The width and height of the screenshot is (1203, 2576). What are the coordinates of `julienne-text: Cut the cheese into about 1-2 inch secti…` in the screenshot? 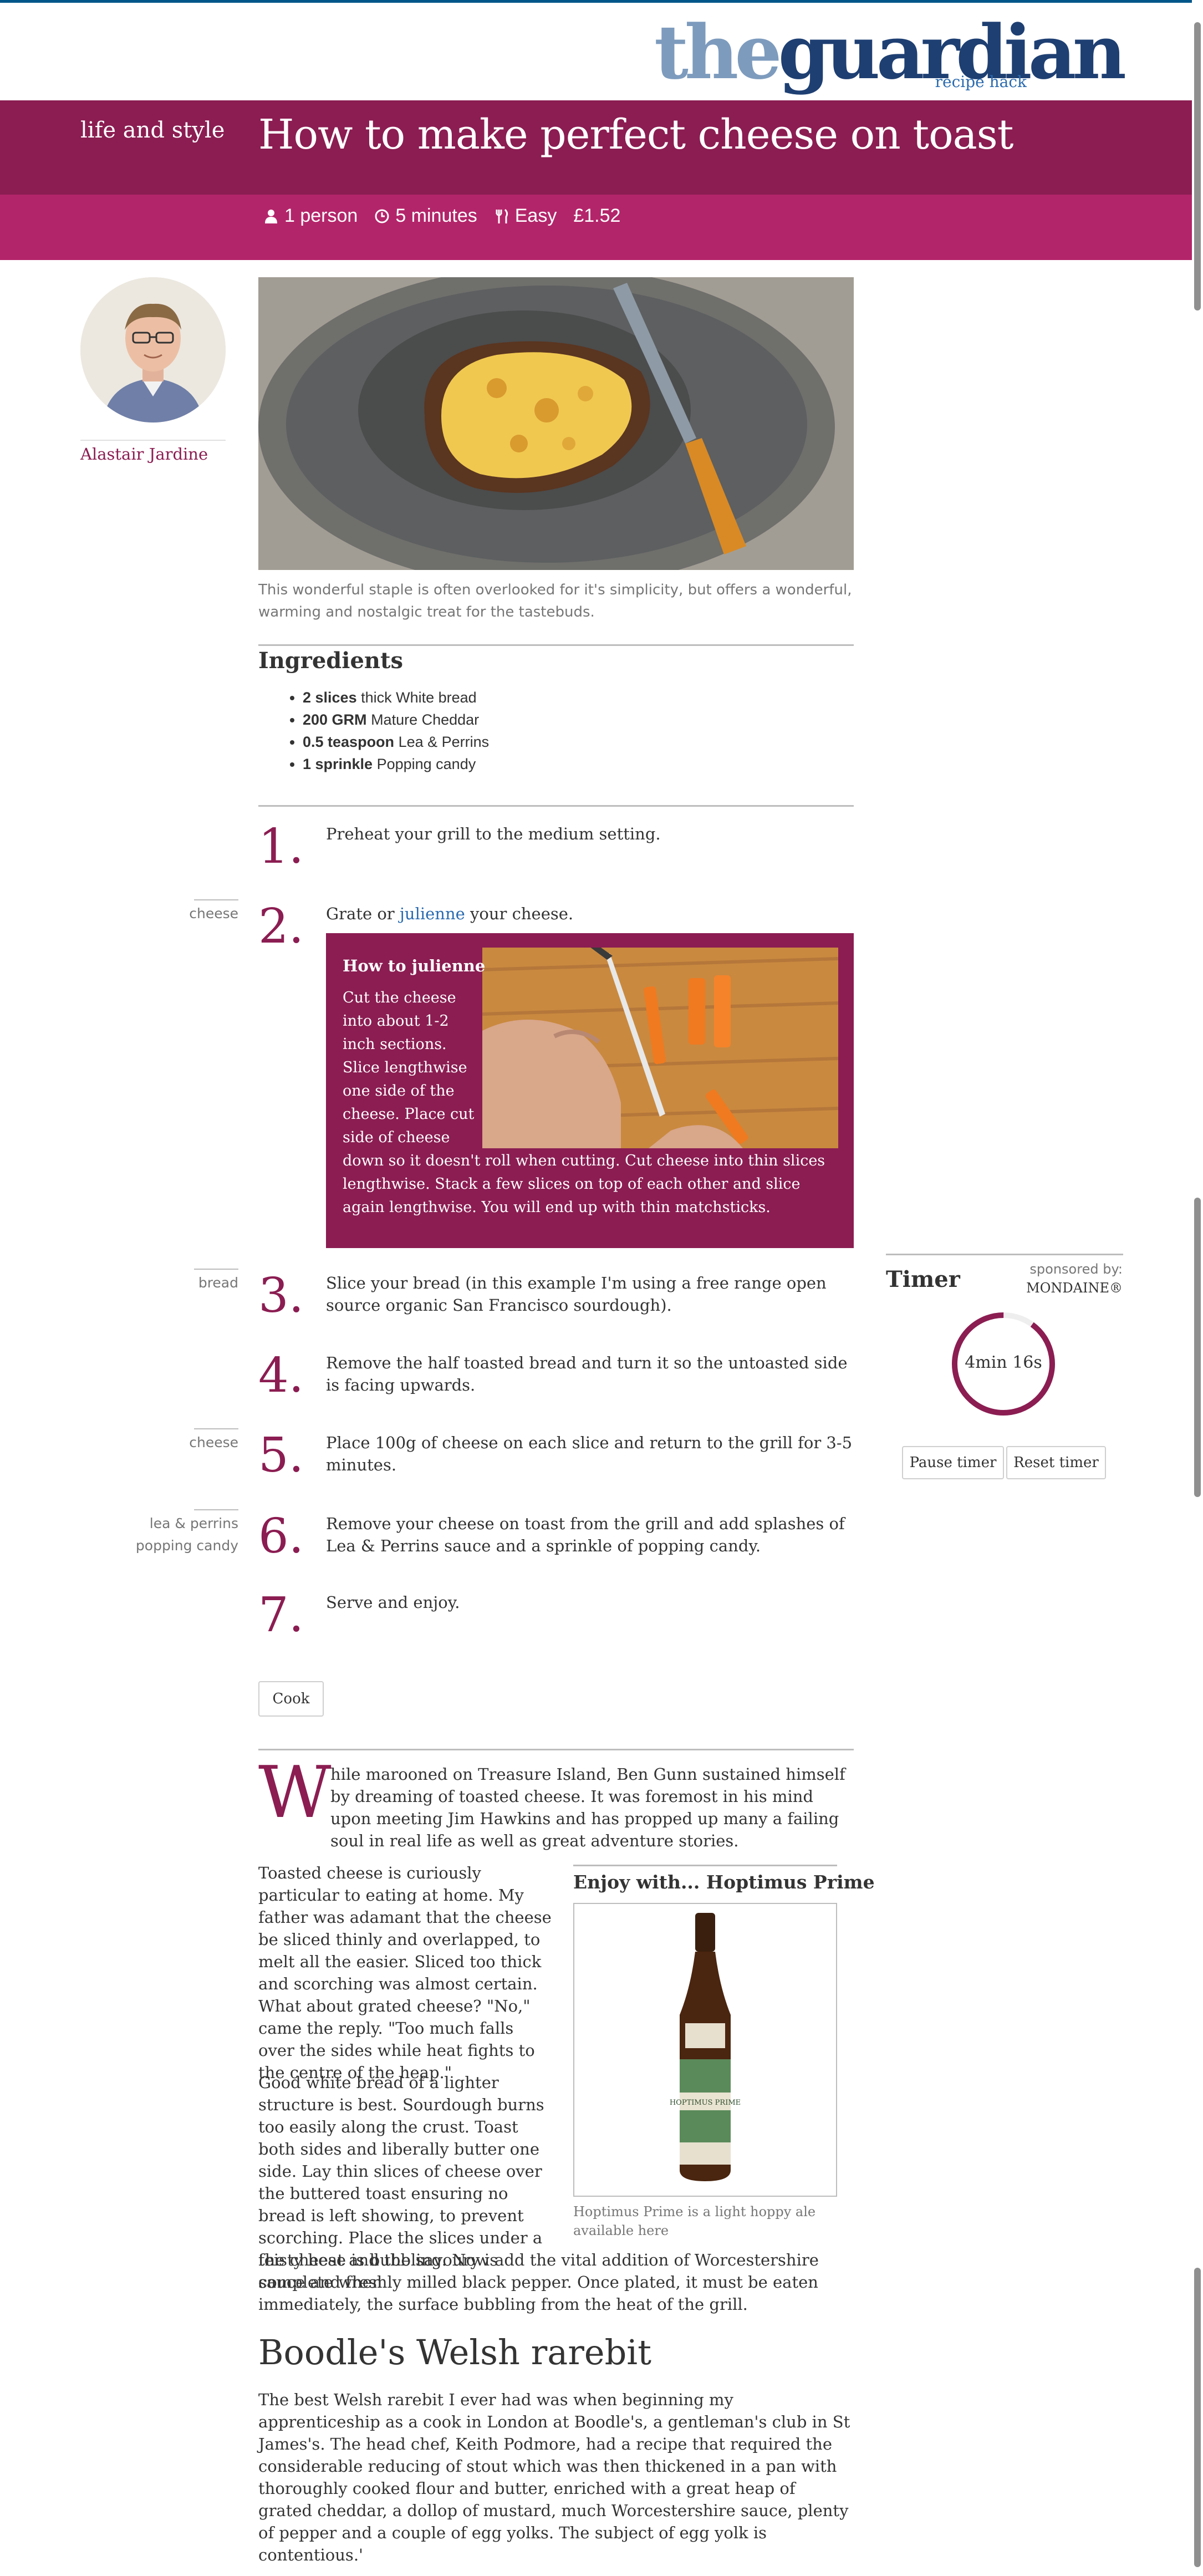 It's located at (592, 1102).